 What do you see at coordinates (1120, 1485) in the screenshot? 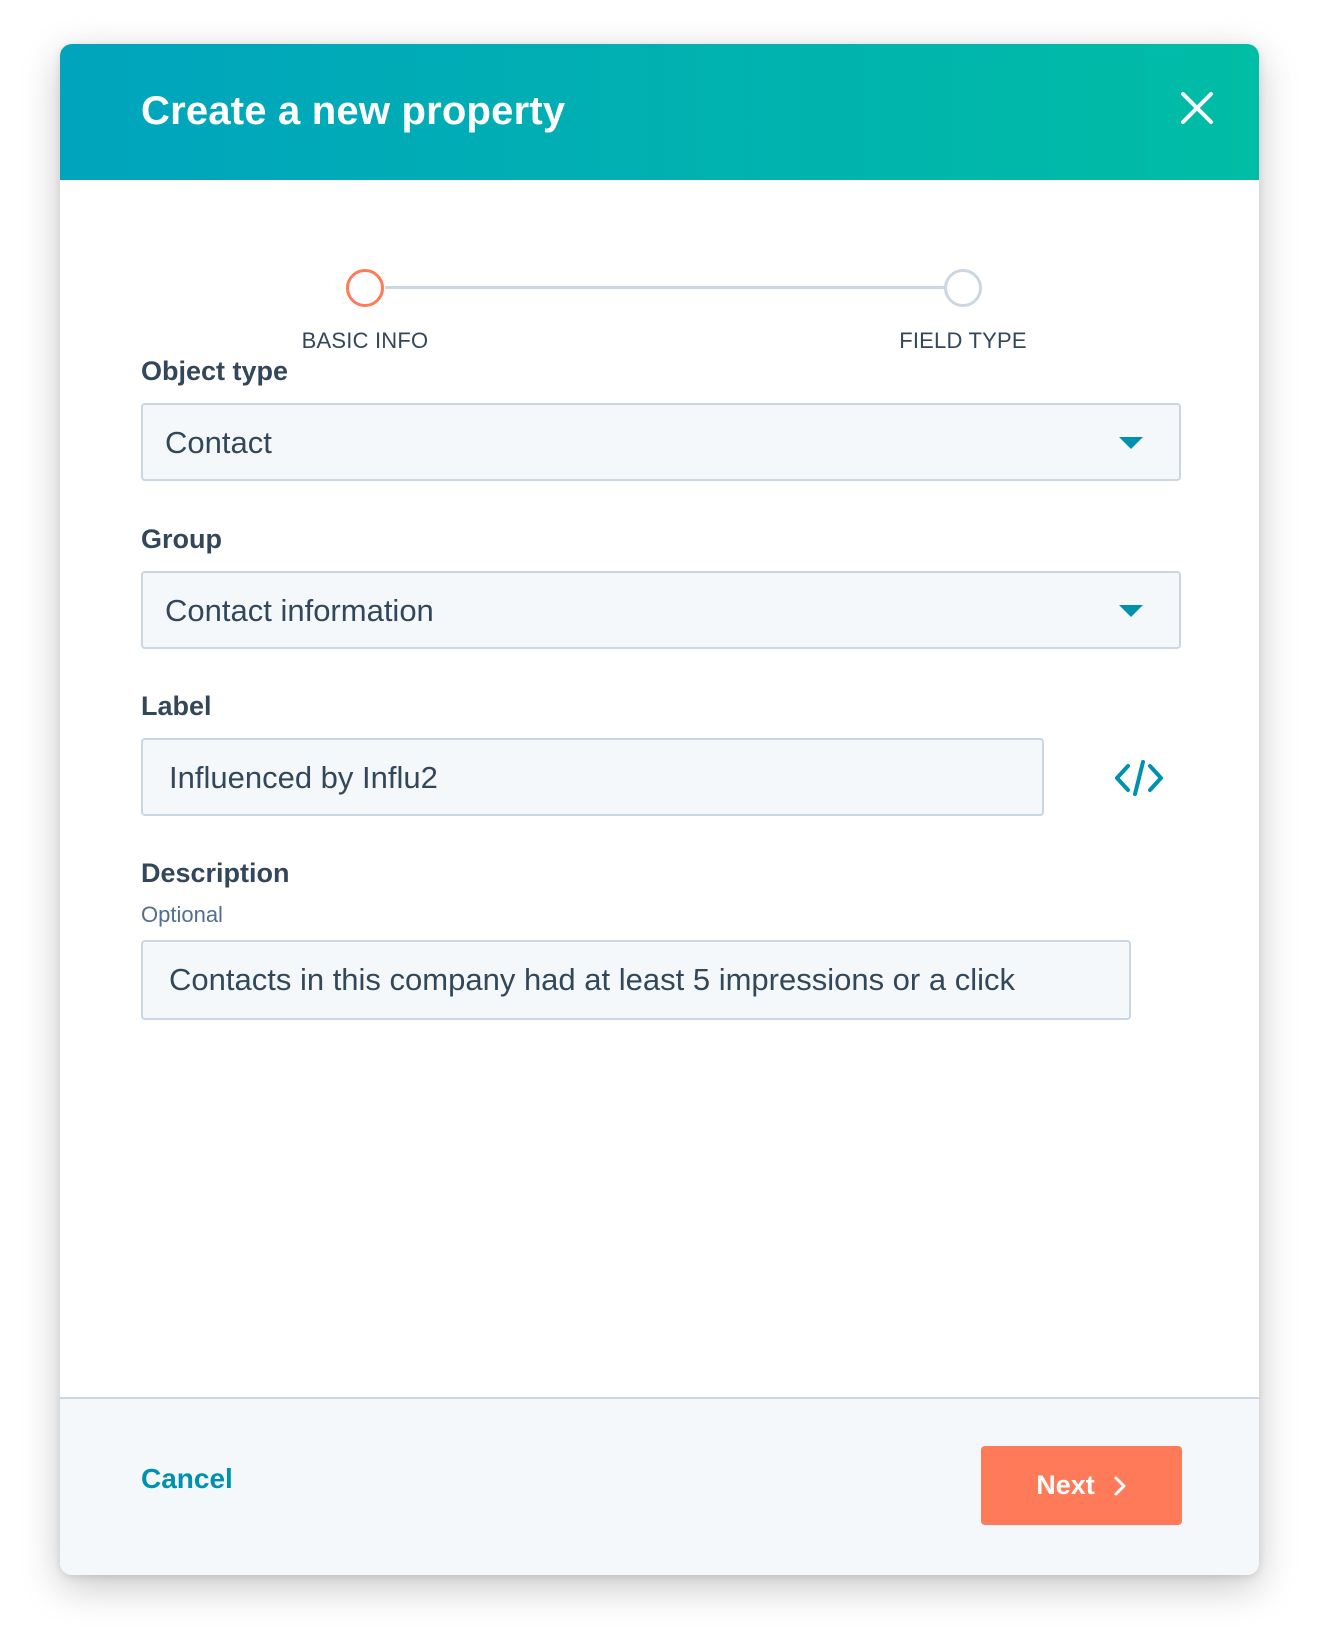
I see `chevron-right-icon` at bounding box center [1120, 1485].